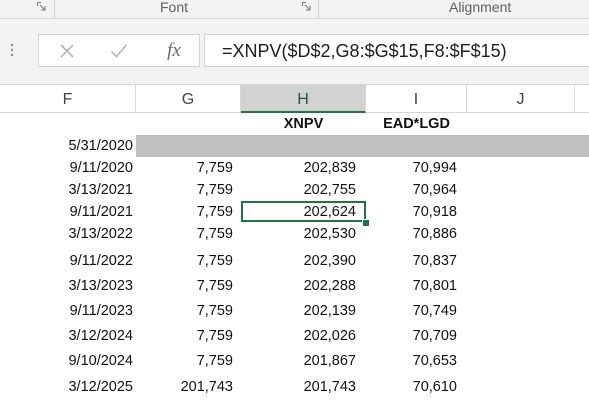  I want to click on cell-f: 9/10/2024, so click(66, 361).